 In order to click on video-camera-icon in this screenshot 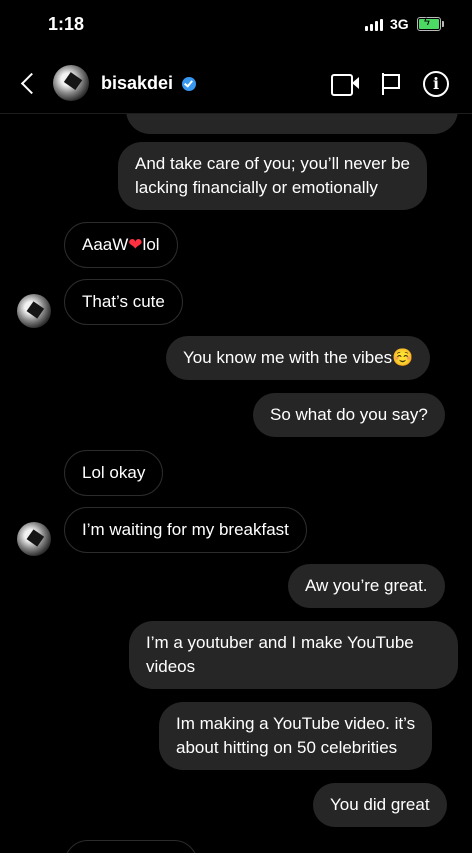, I will do `click(345, 85)`.